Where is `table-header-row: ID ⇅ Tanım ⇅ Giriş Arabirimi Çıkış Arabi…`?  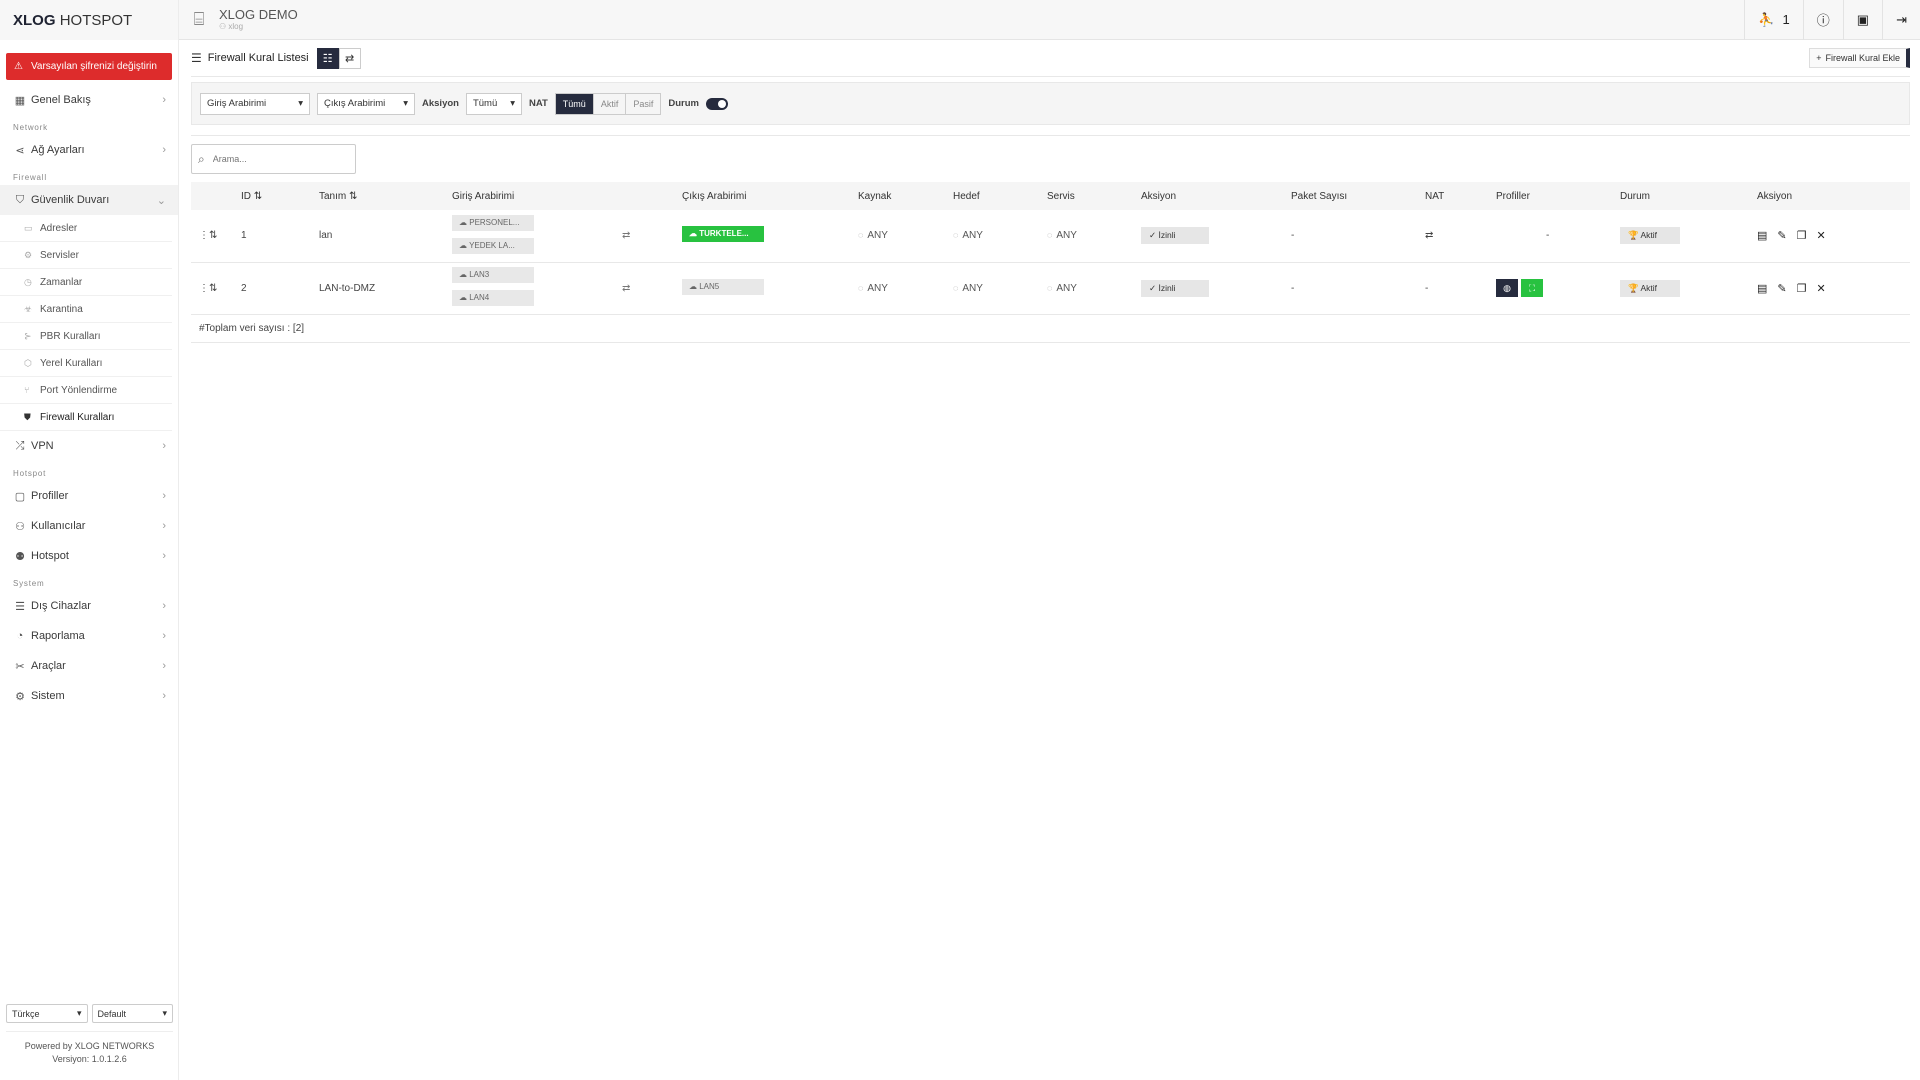
table-header-row: ID ⇅ Tanım ⇅ Giriş Arabirimi Çıkış Arabi… is located at coordinates (1050, 196).